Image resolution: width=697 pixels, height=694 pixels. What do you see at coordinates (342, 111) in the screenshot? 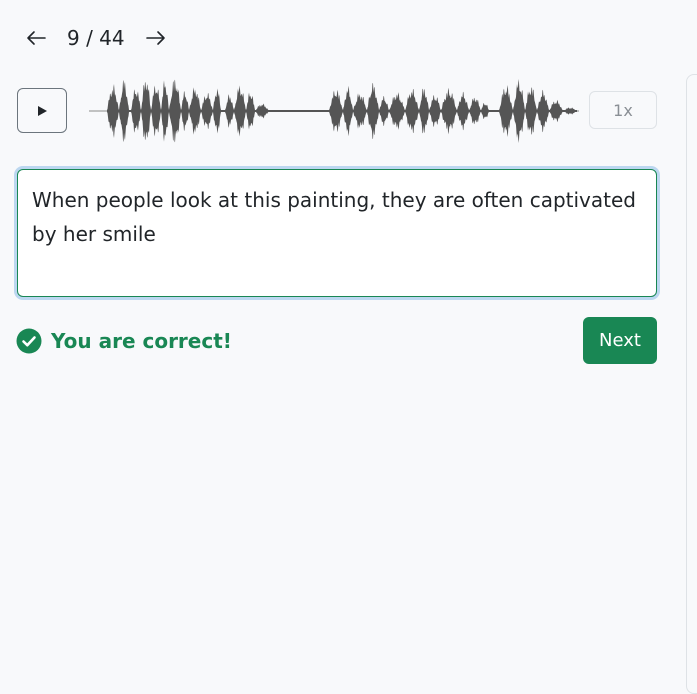
I see `waveform-shape` at bounding box center [342, 111].